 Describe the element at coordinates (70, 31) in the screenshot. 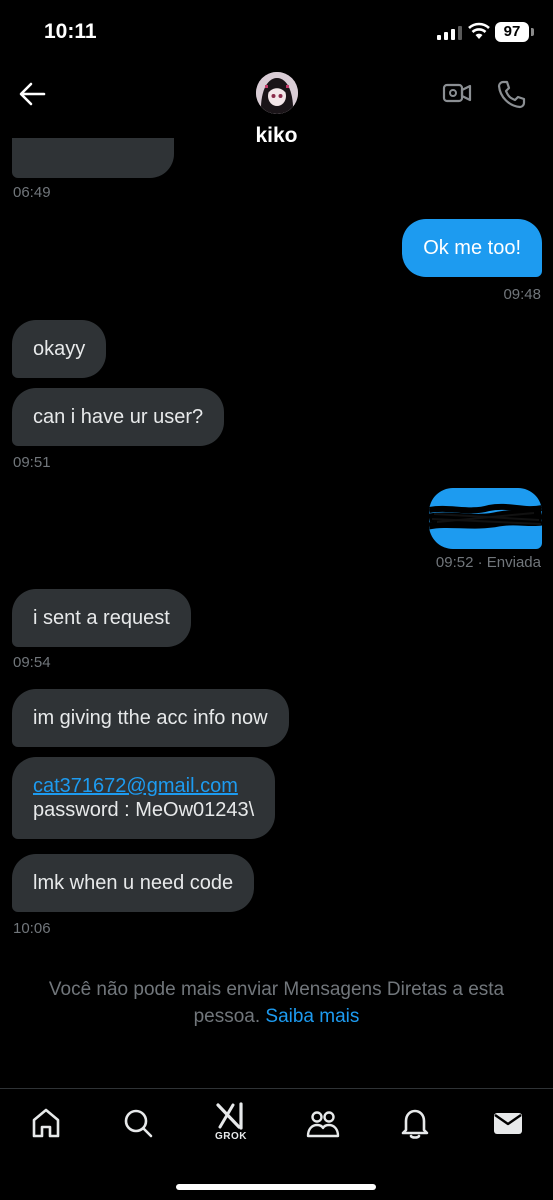

I see `status-time: 10:11` at that location.